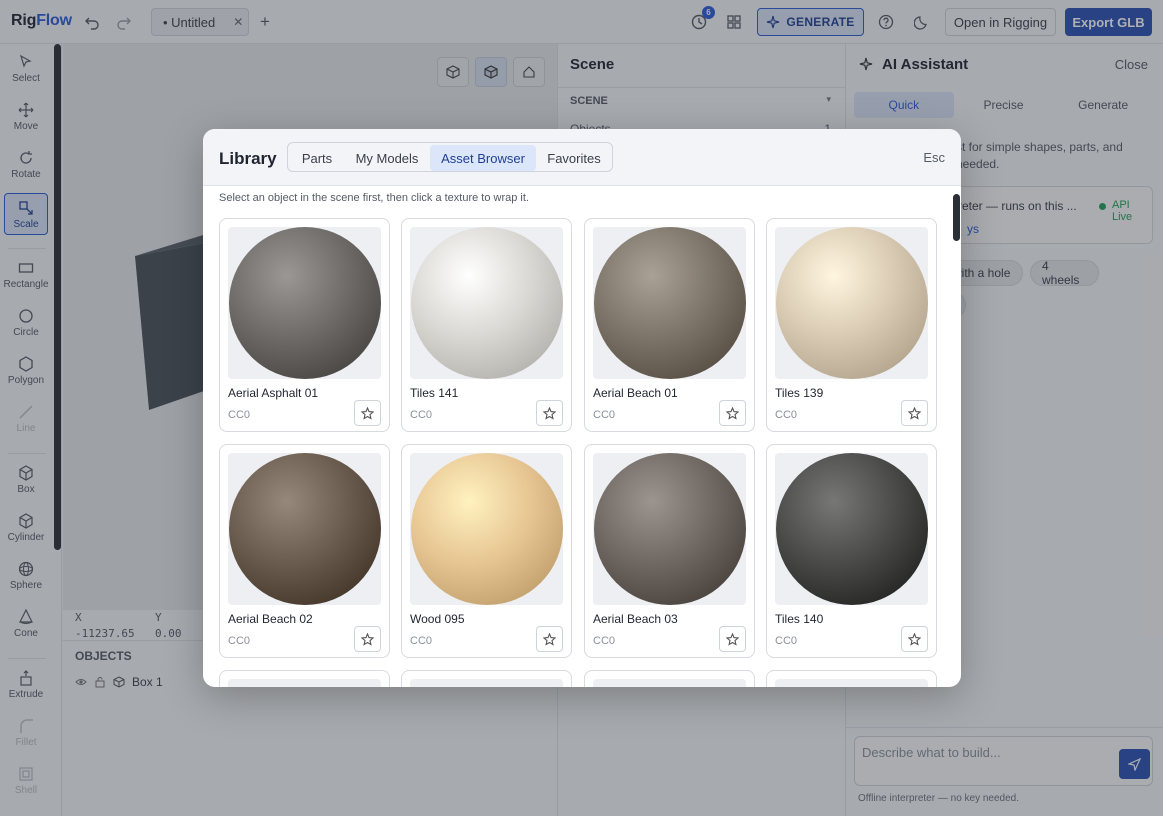 This screenshot has width=1163, height=816. Describe the element at coordinates (434, 393) in the screenshot. I see `asset-name: Tiles 141` at that location.